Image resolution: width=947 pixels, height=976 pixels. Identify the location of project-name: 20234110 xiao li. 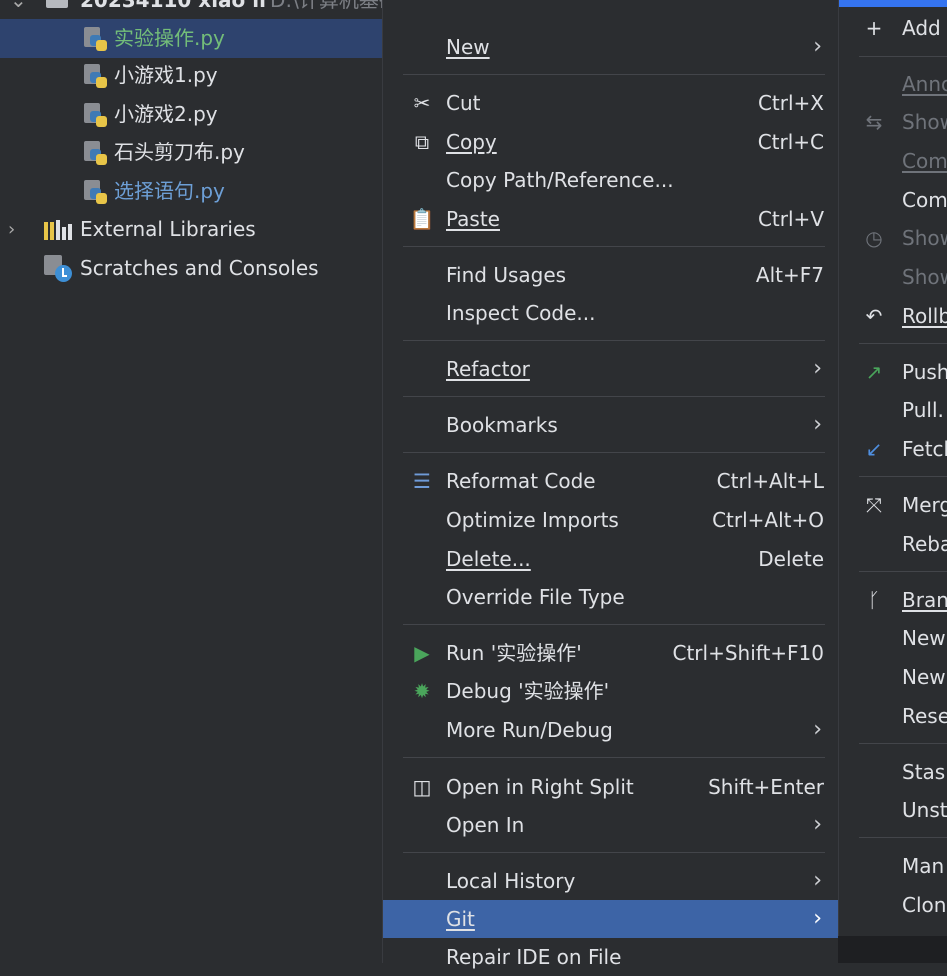
(173, 6).